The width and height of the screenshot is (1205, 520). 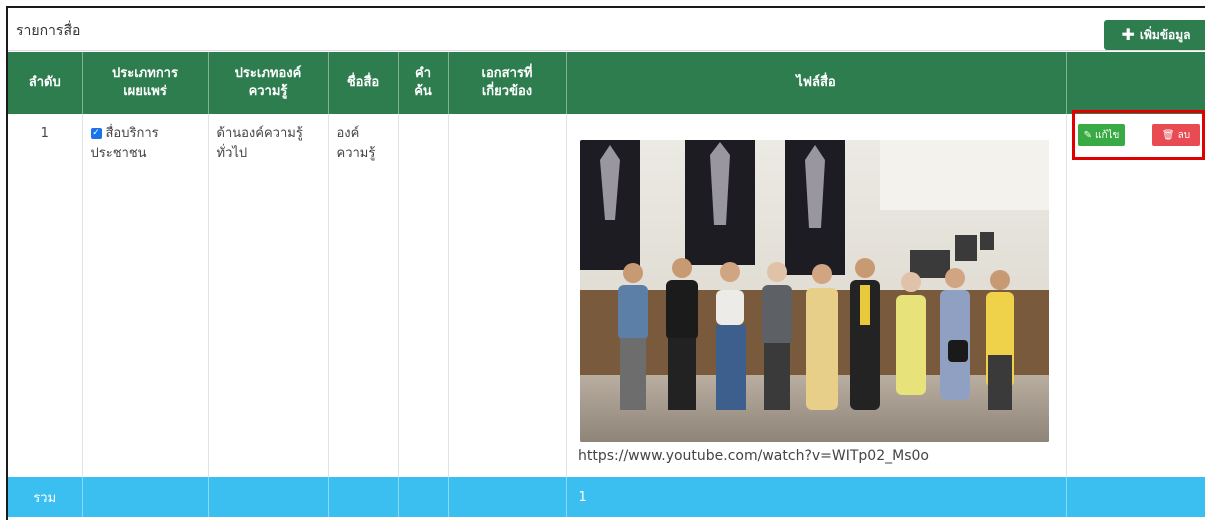 I want to click on cell-media-name: องค์ ความรู้, so click(x=363, y=295).